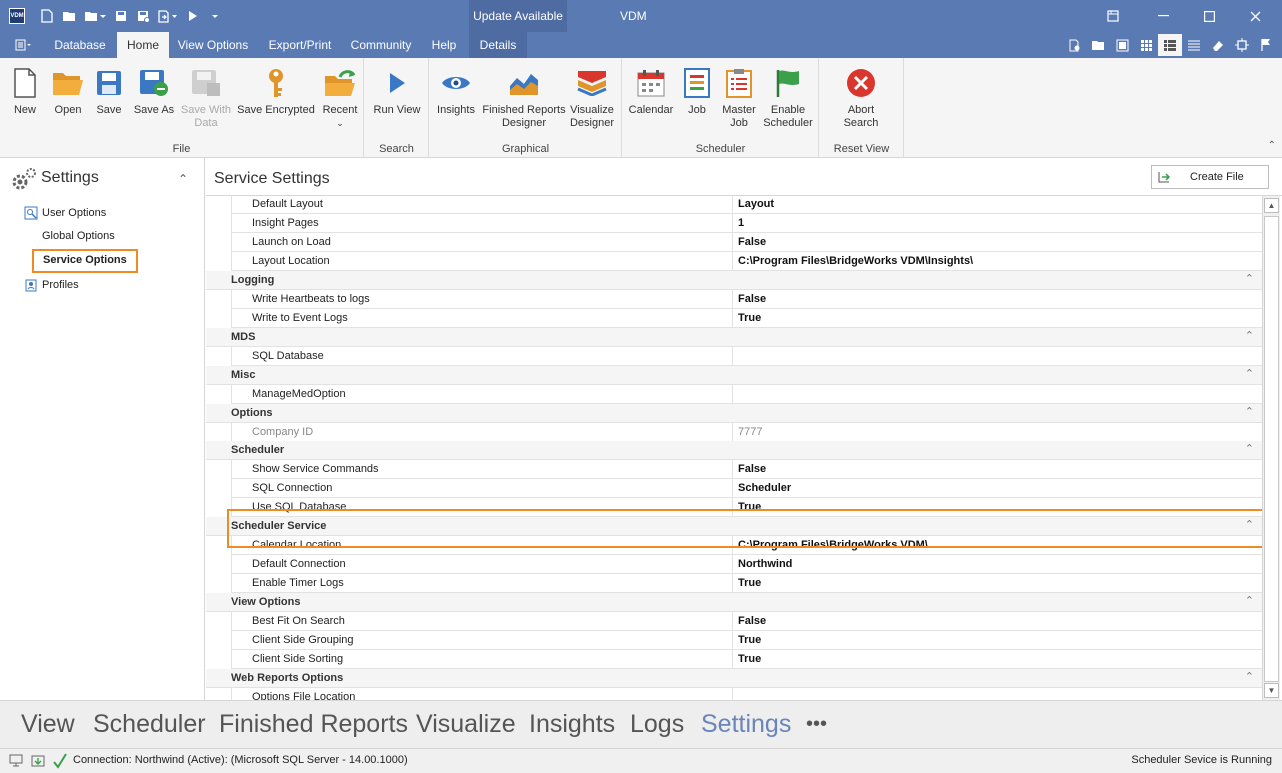 Image resolution: width=1282 pixels, height=773 pixels. I want to click on save-icon, so click(121, 16).